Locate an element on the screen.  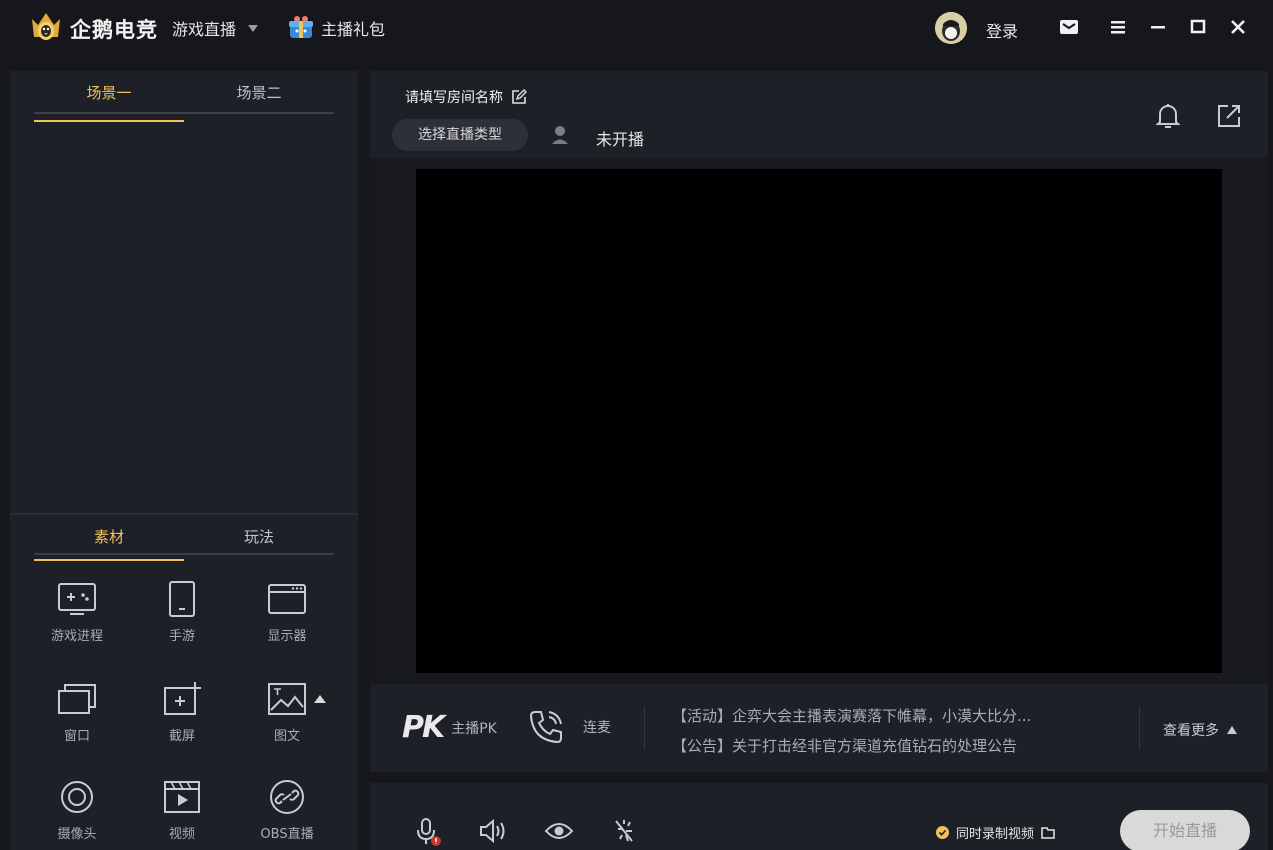
brand-name: 企鹅电竞 is located at coordinates (114, 30).